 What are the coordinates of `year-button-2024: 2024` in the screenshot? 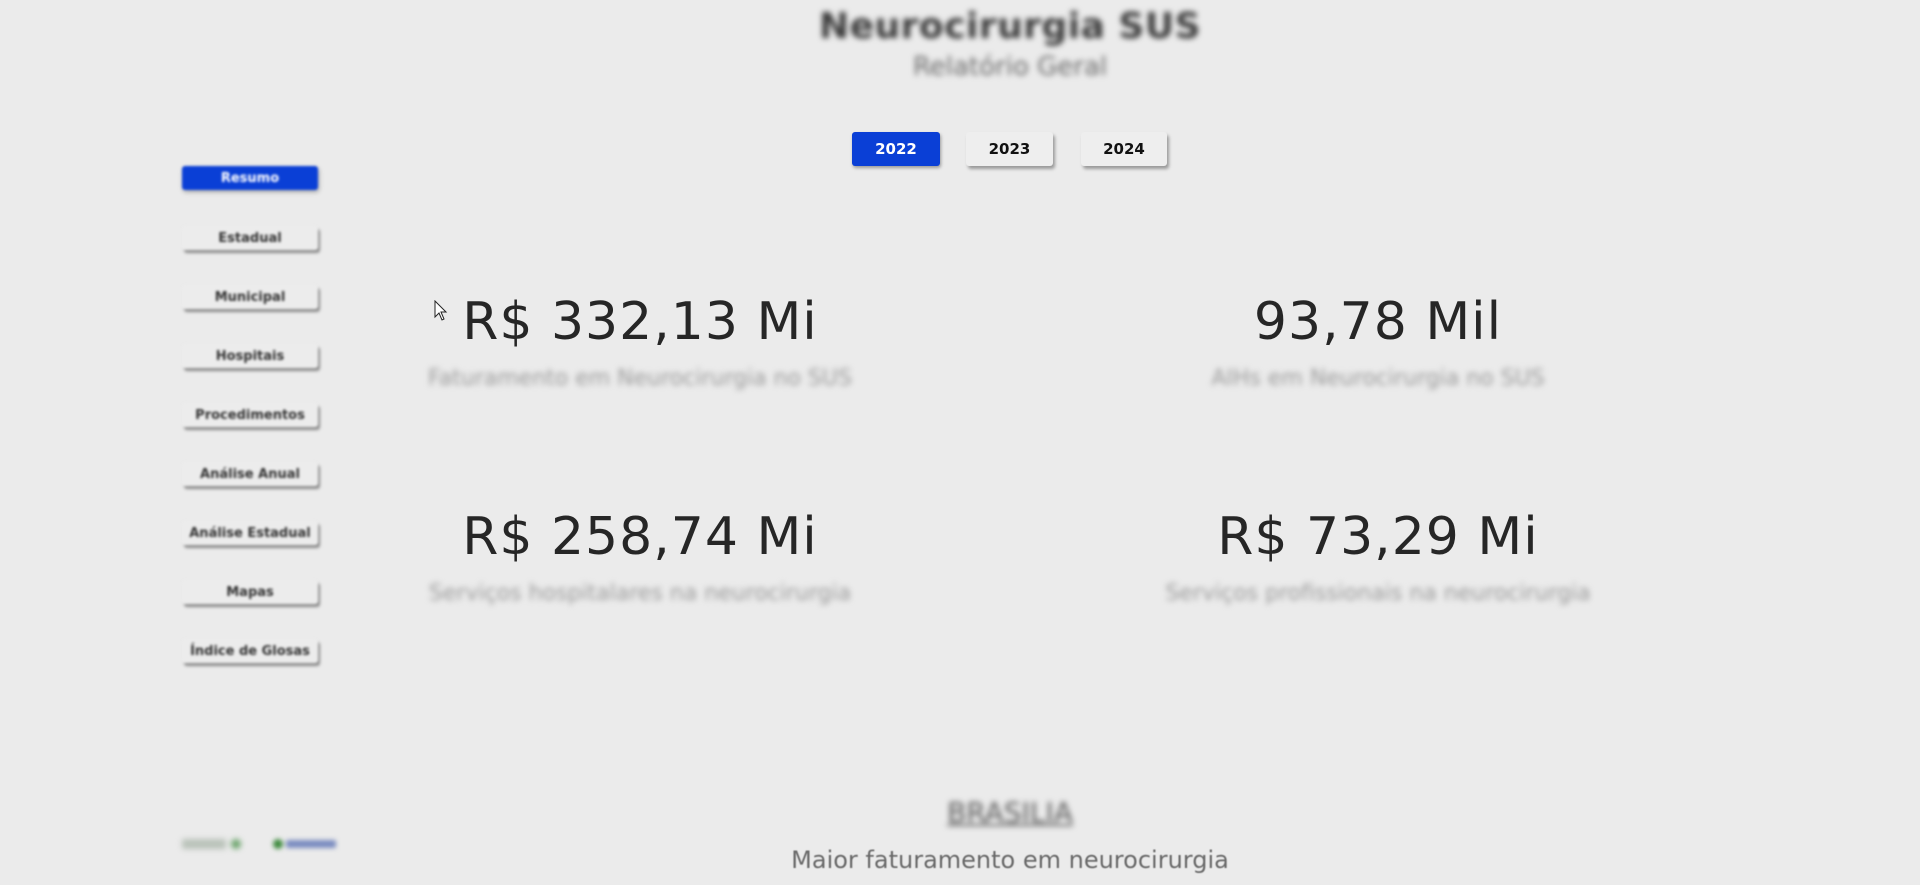 It's located at (1124, 149).